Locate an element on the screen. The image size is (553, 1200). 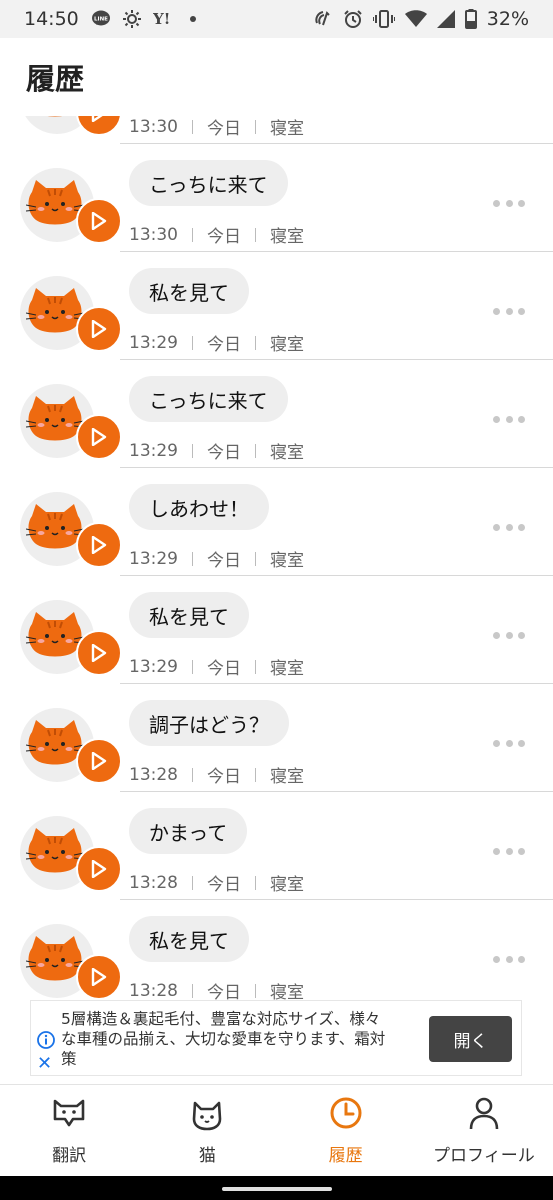
phrase-bubble: 調子はどう？ is located at coordinates (209, 723).